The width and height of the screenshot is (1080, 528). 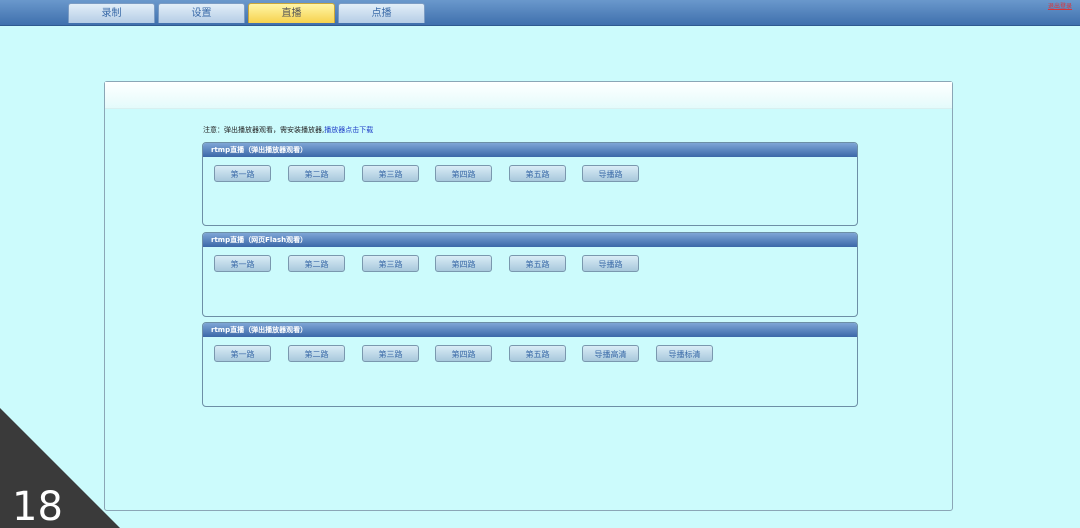 What do you see at coordinates (1060, 5) in the screenshot?
I see `logout-link: 退出登录` at bounding box center [1060, 5].